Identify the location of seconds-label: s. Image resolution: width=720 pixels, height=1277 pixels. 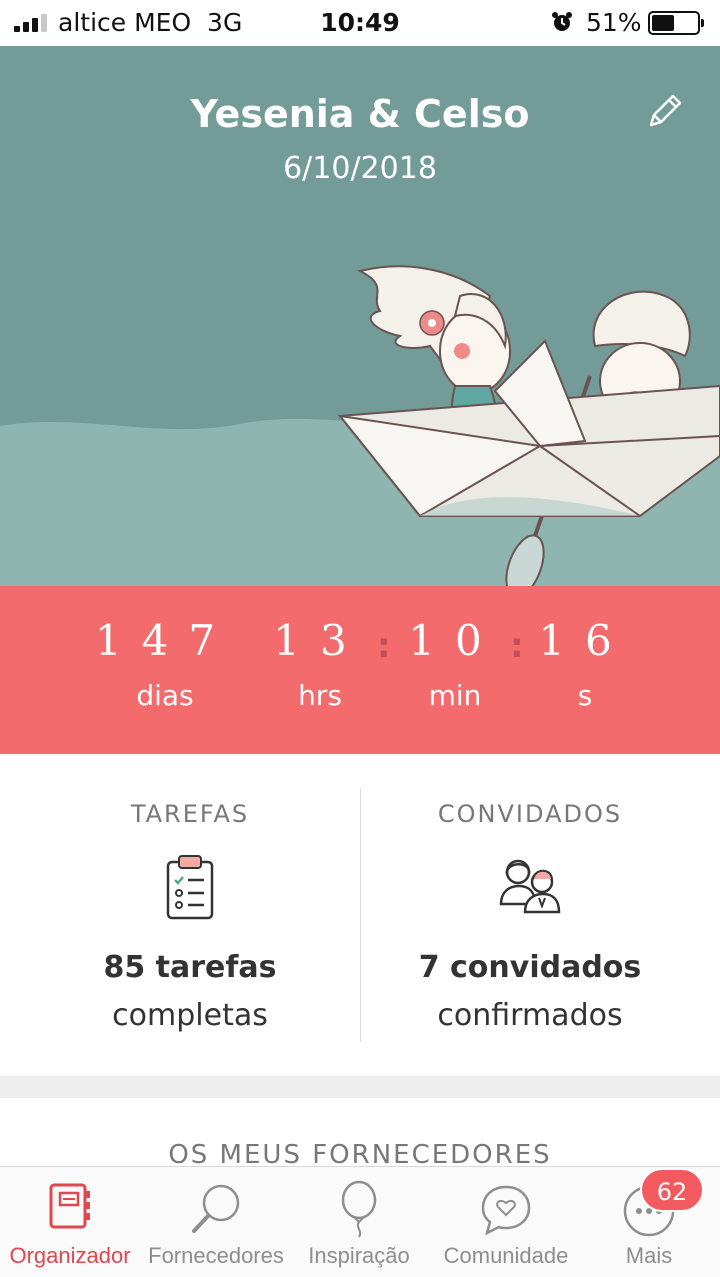
(585, 695).